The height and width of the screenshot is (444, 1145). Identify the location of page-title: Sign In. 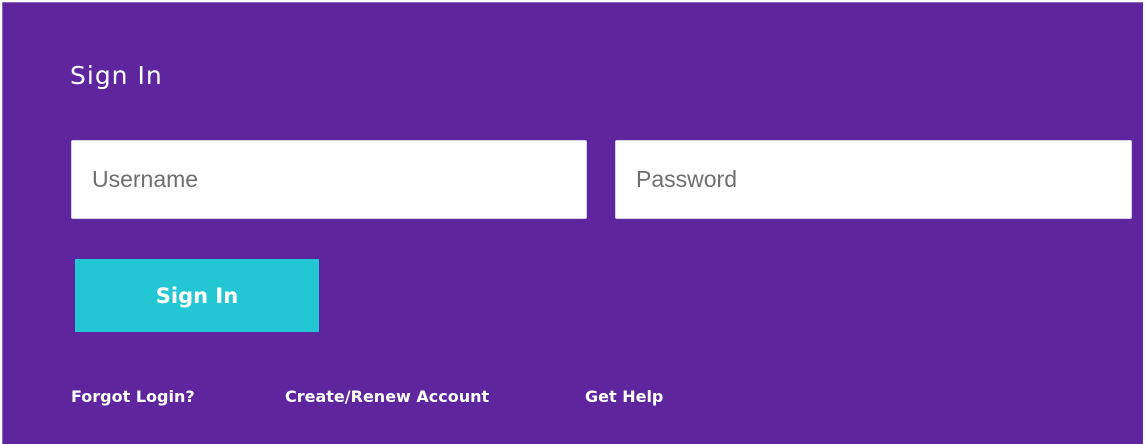
(116, 75).